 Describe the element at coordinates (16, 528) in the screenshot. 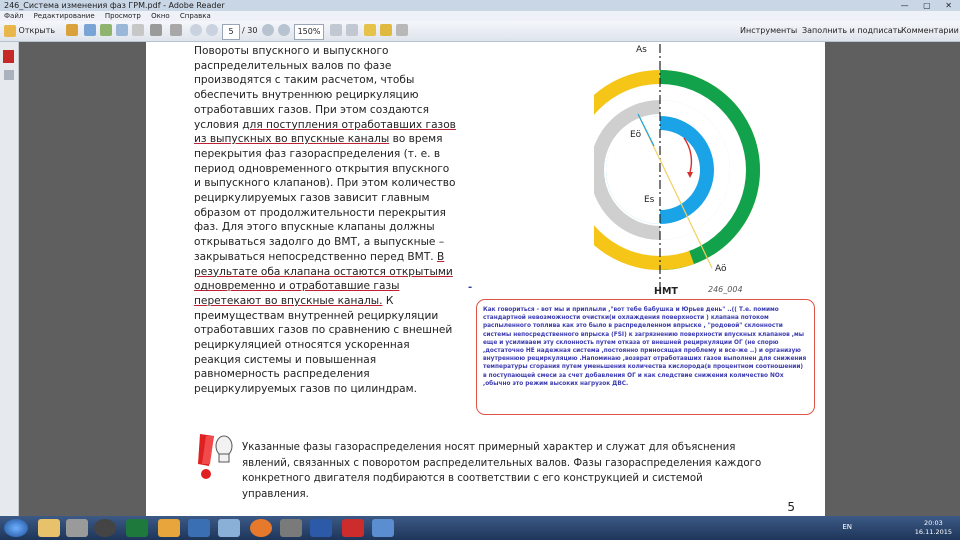

I see `start-button` at that location.